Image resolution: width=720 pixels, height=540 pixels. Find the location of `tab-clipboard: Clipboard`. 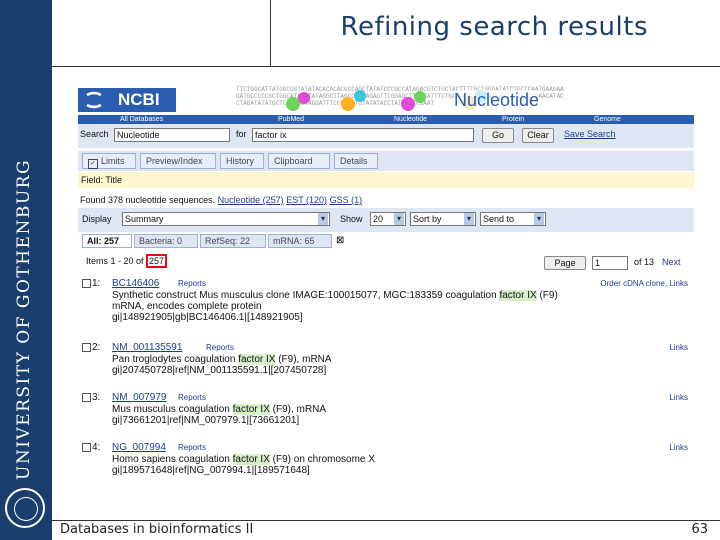

tab-clipboard: Clipboard is located at coordinates (299, 161).